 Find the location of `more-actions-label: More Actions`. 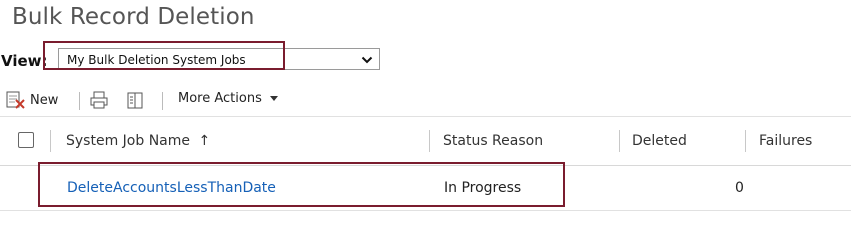

more-actions-label: More Actions is located at coordinates (220, 98).